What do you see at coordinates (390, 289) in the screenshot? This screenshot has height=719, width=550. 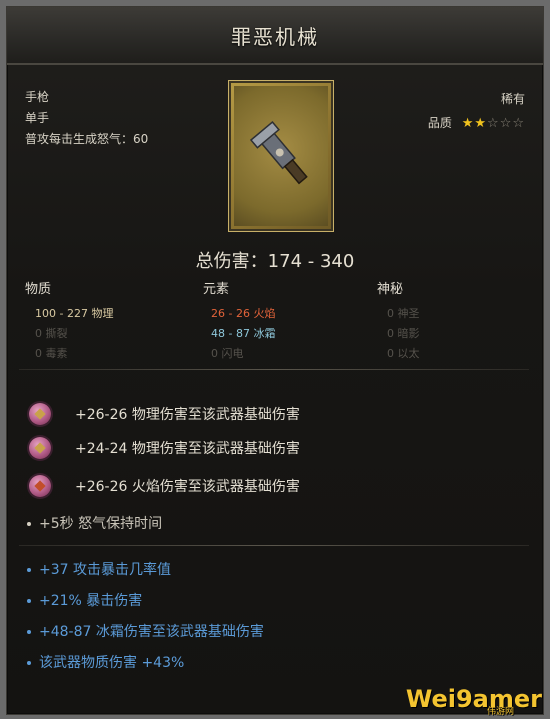 I see `header-arcane: 神秘` at bounding box center [390, 289].